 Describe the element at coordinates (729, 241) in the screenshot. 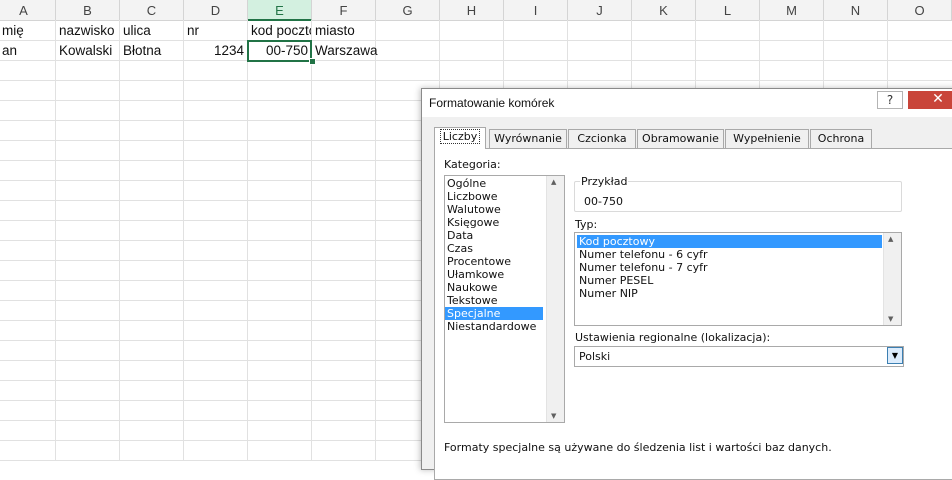

I see `type-item-selected: Kod pocztowy` at that location.